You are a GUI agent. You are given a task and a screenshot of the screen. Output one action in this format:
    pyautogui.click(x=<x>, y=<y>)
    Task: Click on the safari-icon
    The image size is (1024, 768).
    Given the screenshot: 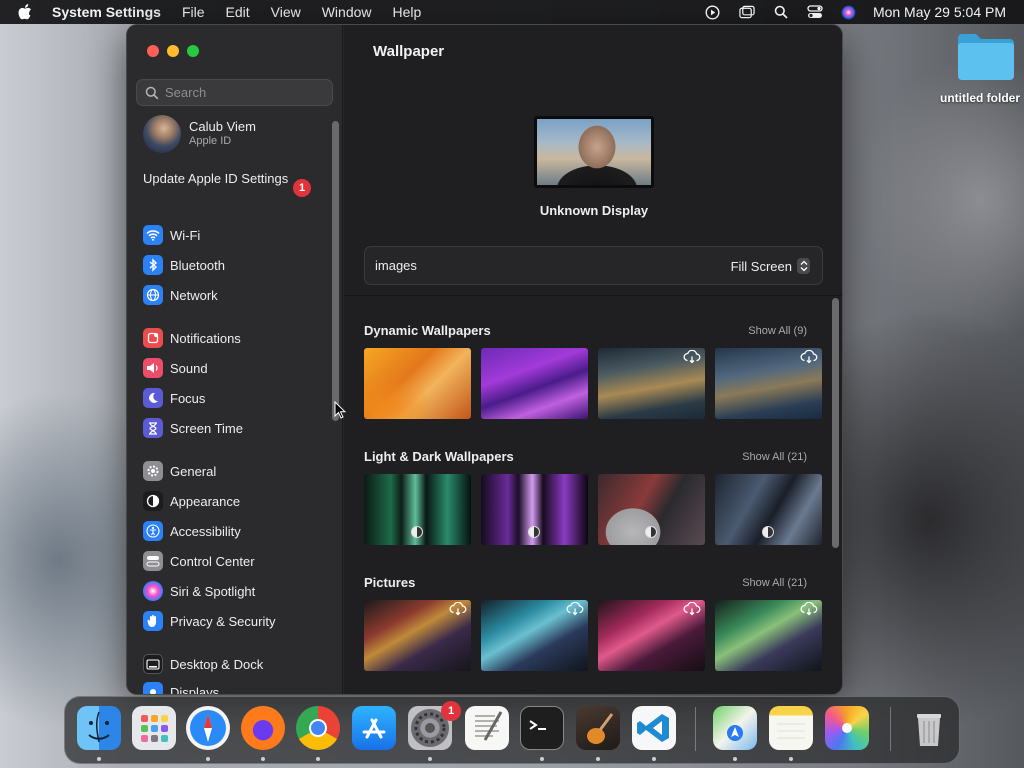 What is the action you would take?
    pyautogui.click(x=208, y=728)
    